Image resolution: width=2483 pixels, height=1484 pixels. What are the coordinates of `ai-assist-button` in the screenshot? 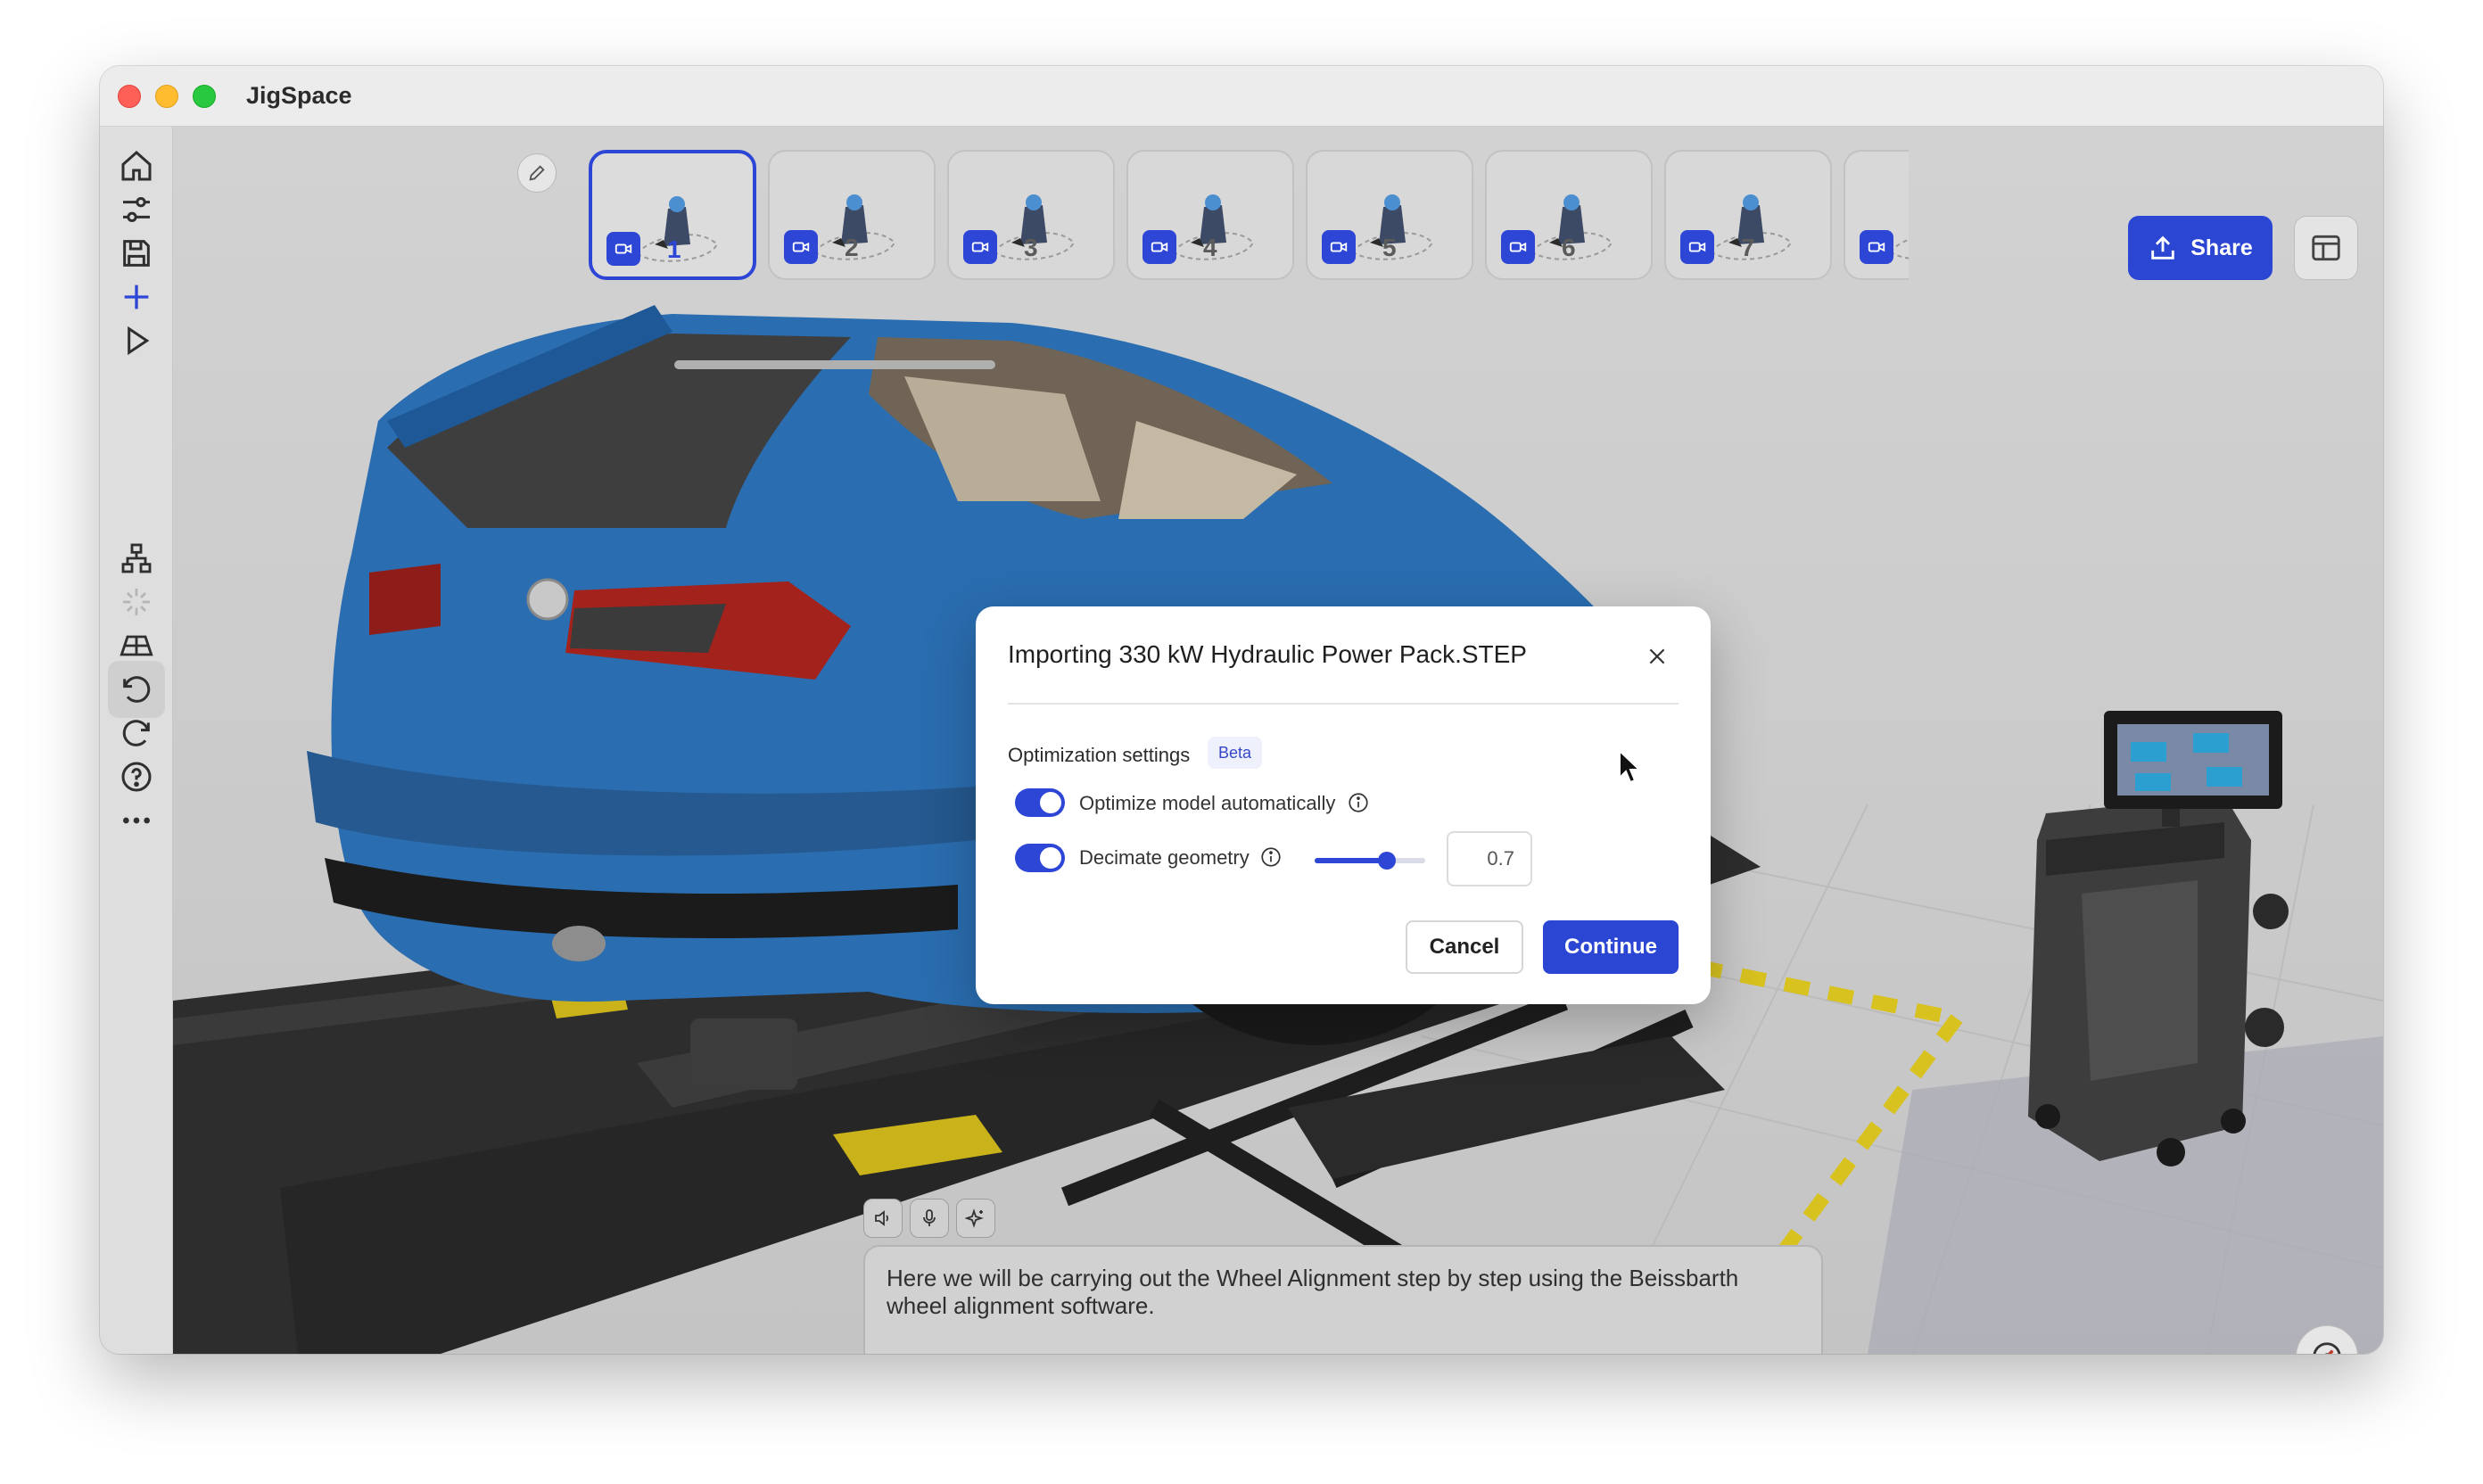 It's located at (975, 1218).